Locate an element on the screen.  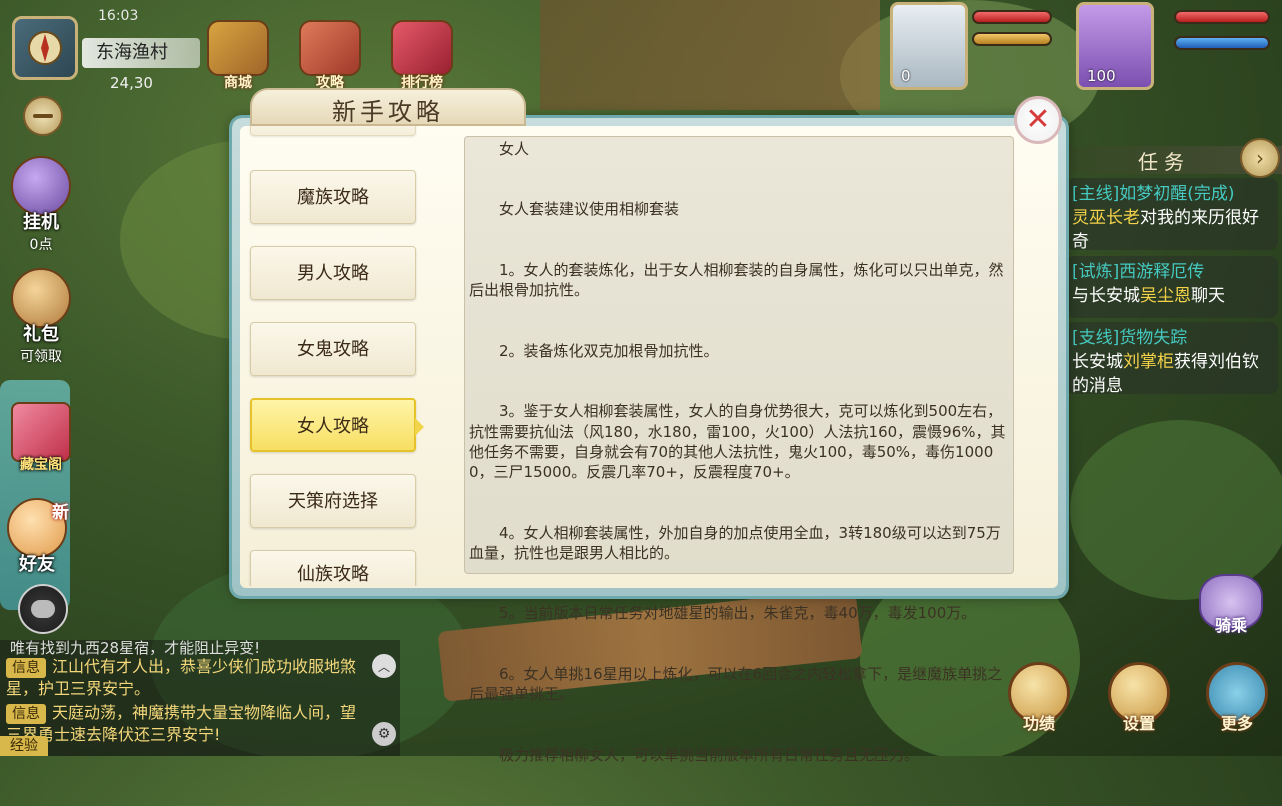
task-collapse-button: › is located at coordinates (1260, 158).